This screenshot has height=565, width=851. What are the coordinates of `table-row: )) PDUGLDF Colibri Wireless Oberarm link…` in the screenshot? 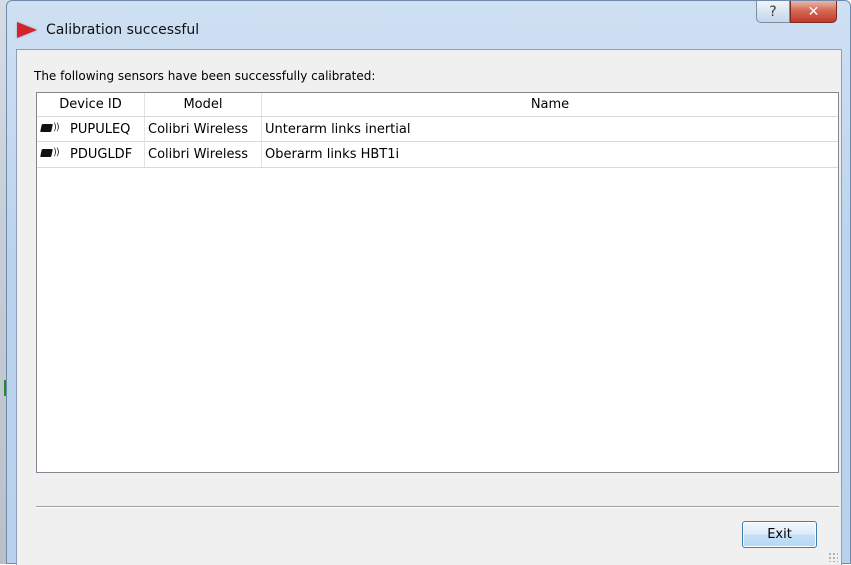 It's located at (437, 155).